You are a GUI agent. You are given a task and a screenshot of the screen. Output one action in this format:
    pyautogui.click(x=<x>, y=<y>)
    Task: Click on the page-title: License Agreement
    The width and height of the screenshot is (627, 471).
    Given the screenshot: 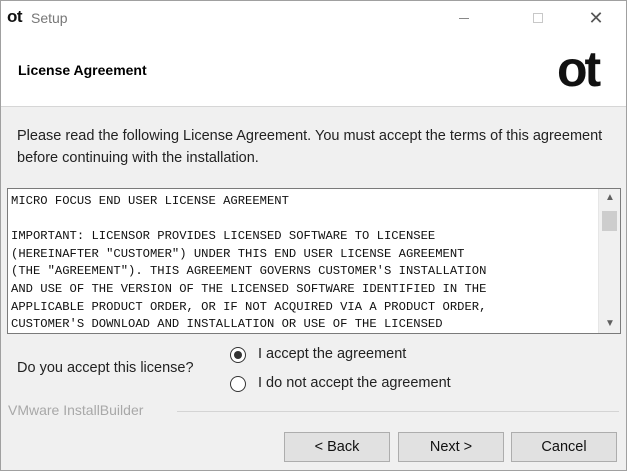 What is the action you would take?
    pyautogui.click(x=82, y=70)
    